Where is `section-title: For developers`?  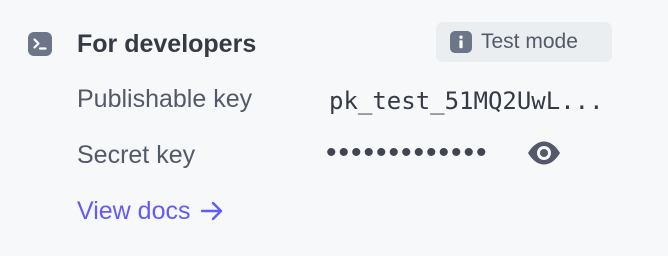
section-title: For developers is located at coordinates (167, 44).